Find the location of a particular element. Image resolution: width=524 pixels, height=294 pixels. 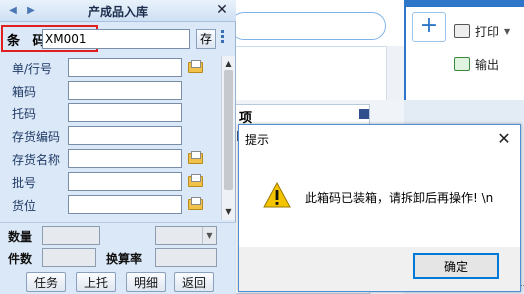

printer-icon is located at coordinates (462, 31).